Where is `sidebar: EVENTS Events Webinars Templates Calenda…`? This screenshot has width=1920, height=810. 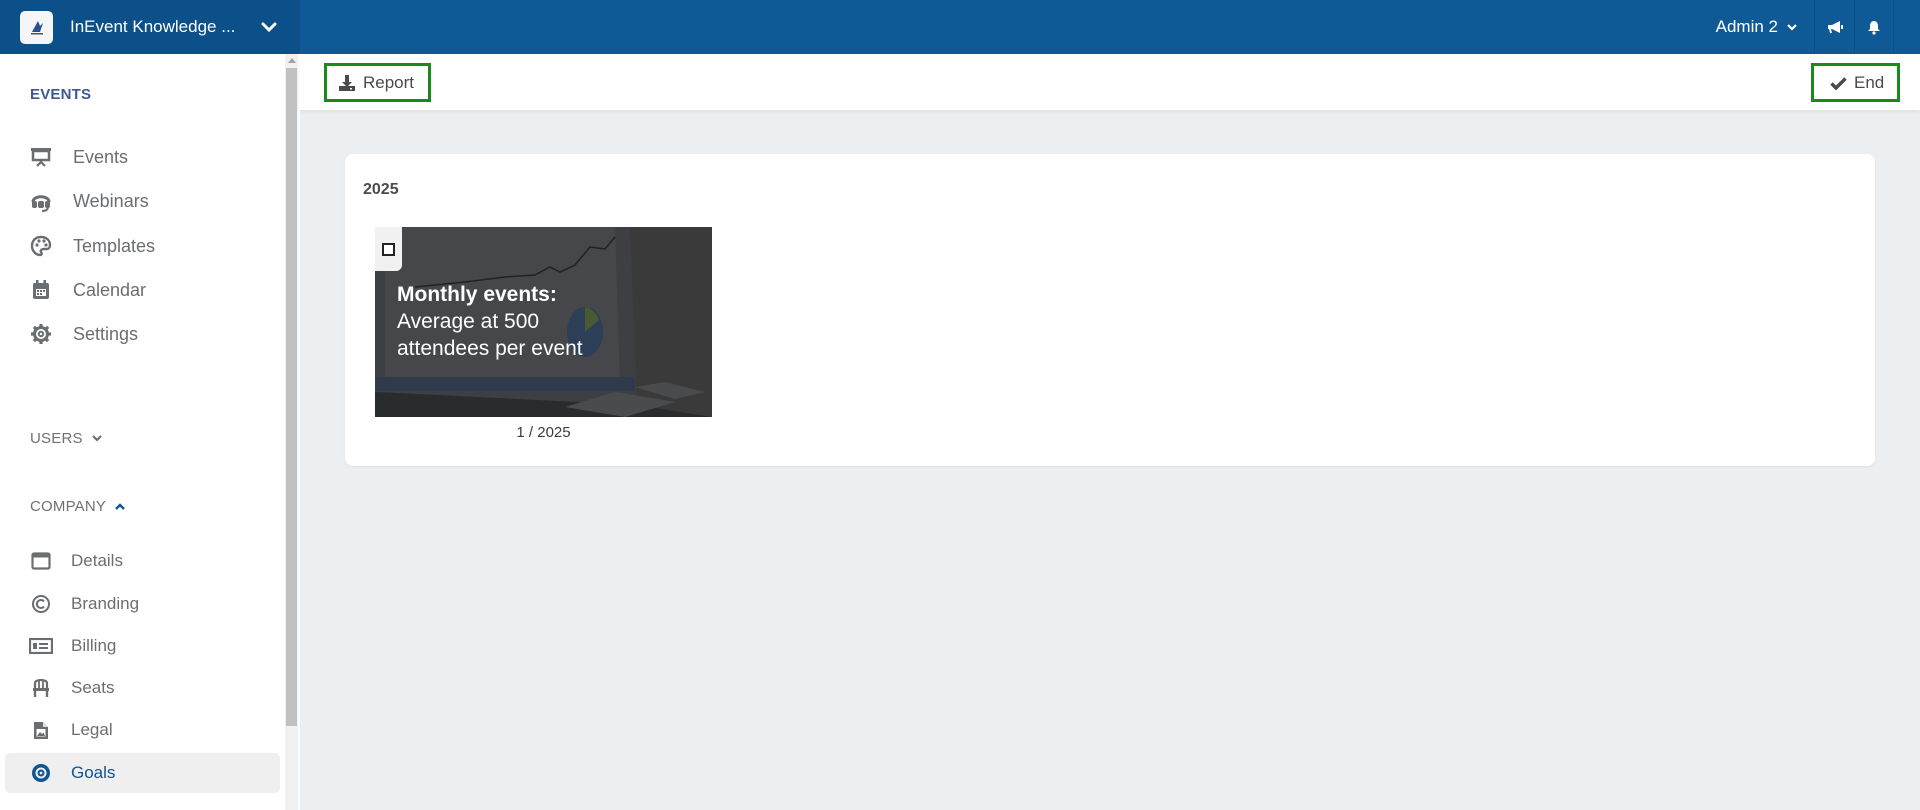
sidebar: EVENTS Events Webinars Templates Calenda… is located at coordinates (150, 432).